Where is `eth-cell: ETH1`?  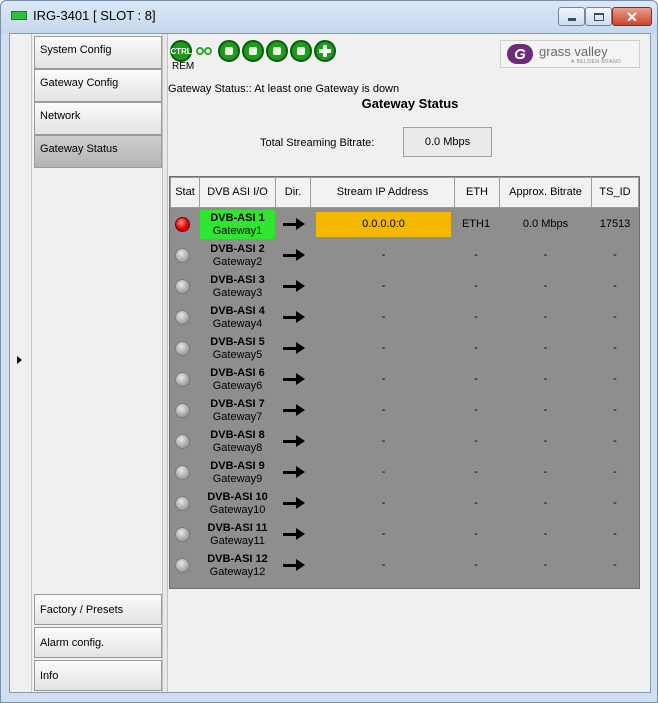 eth-cell: ETH1 is located at coordinates (476, 224).